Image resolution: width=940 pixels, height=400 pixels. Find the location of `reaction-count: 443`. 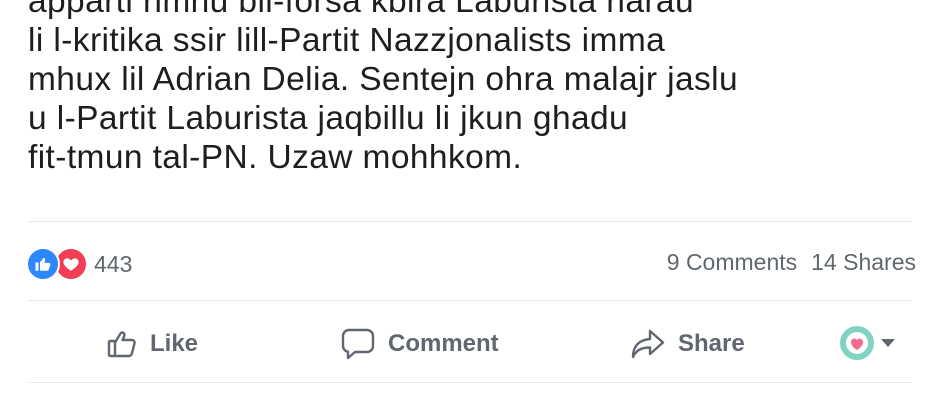

reaction-count: 443 is located at coordinates (113, 263).